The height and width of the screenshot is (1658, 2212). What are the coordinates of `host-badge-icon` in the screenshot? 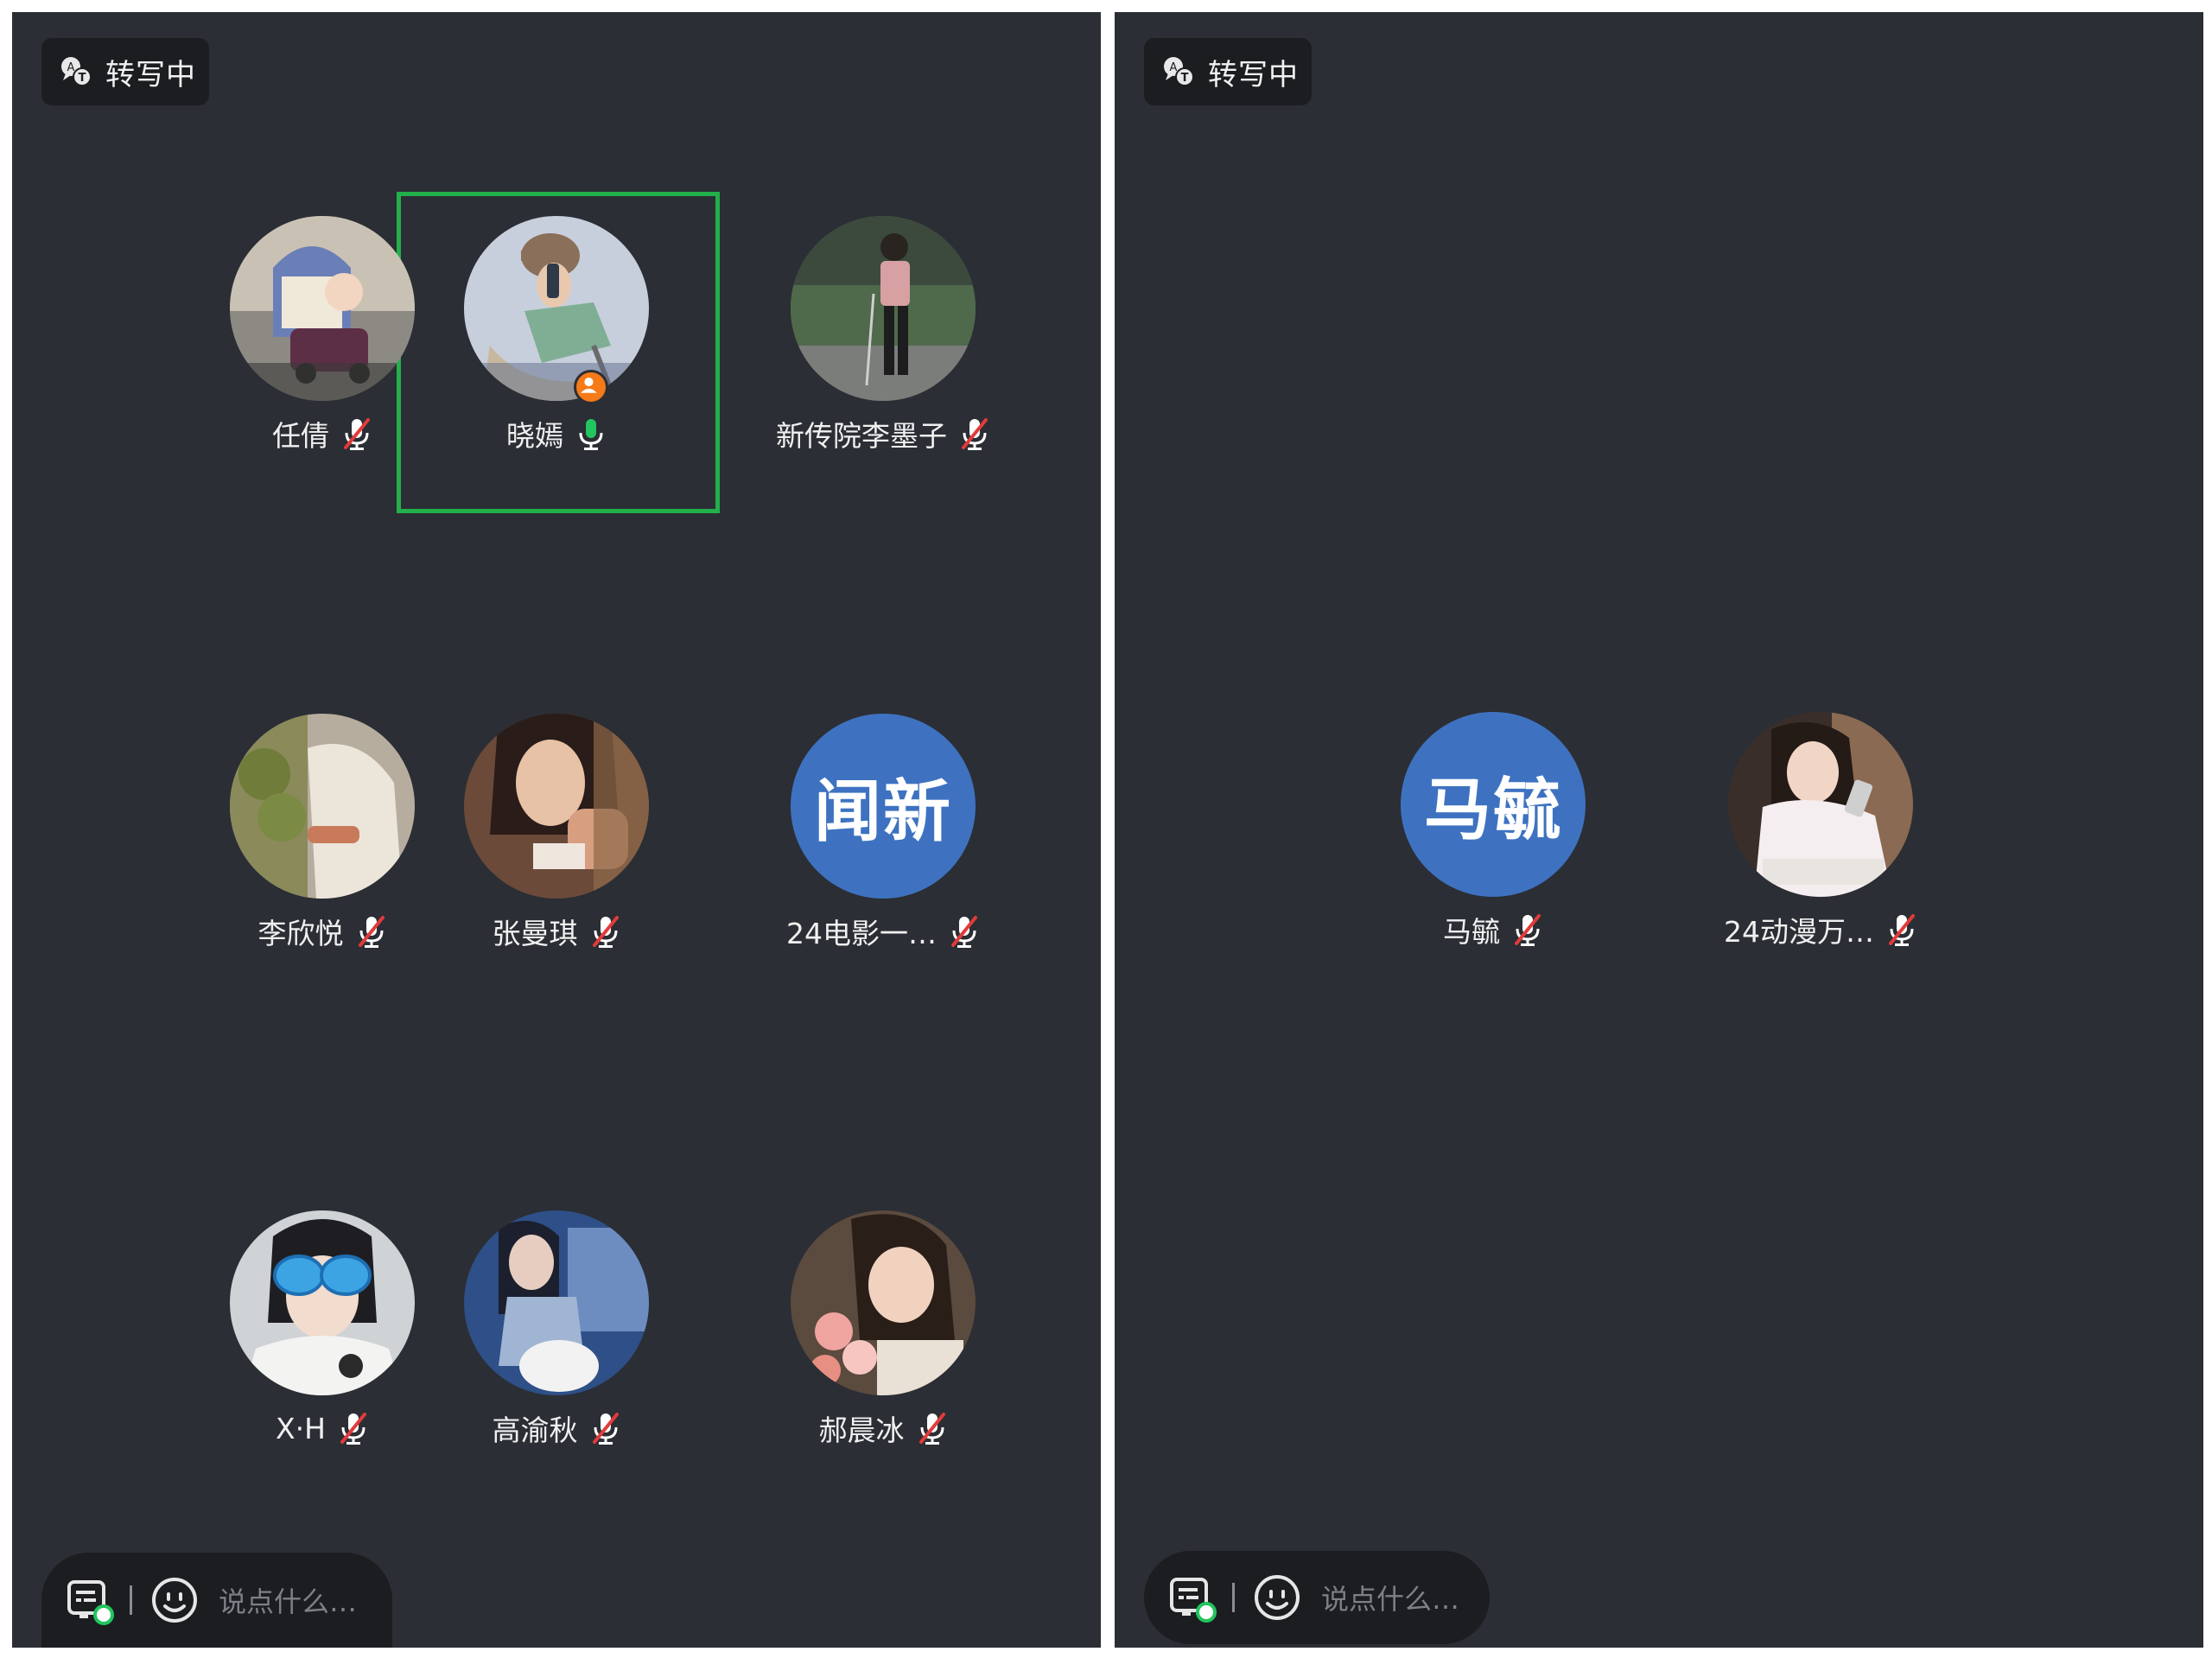 It's located at (591, 387).